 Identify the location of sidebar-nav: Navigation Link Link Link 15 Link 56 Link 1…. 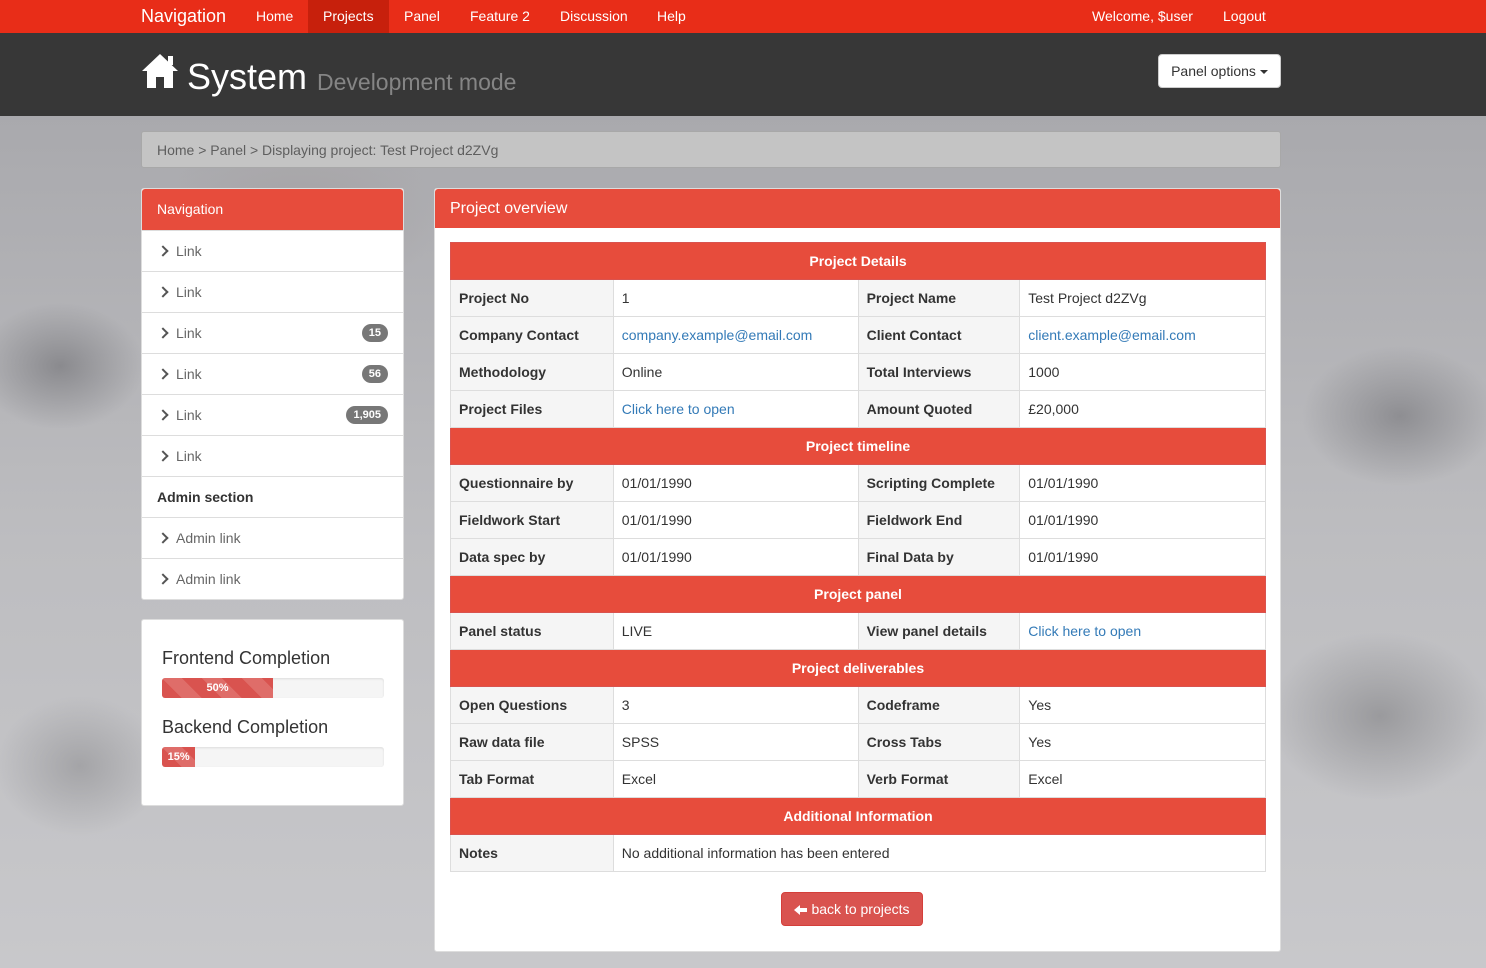
(272, 394).